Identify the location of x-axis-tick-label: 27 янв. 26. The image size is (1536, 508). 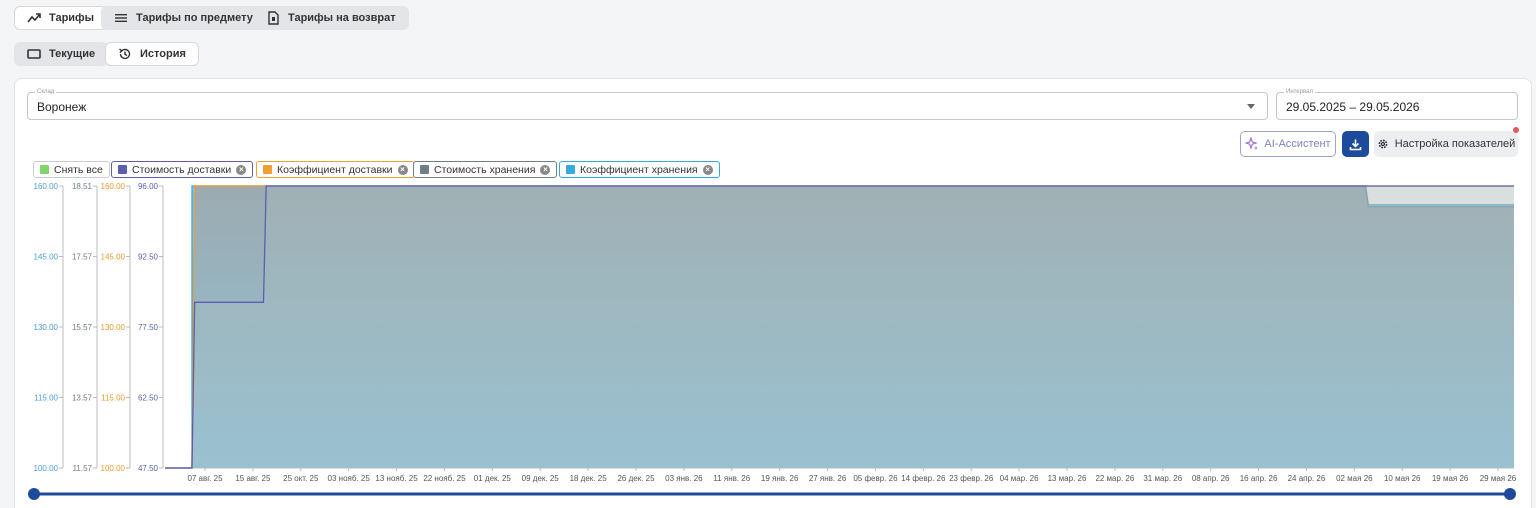
(828, 478).